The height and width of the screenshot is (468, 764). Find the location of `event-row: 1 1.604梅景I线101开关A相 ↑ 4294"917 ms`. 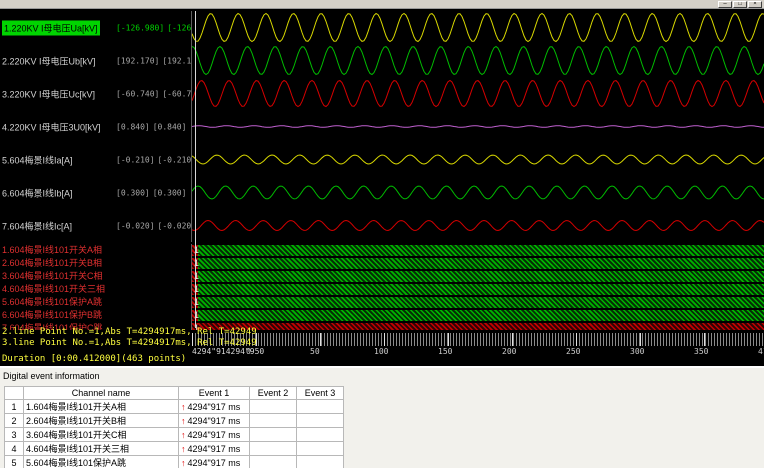

event-row: 1 1.604梅景I线101开关A相 ↑ 4294"917 ms is located at coordinates (174, 406).